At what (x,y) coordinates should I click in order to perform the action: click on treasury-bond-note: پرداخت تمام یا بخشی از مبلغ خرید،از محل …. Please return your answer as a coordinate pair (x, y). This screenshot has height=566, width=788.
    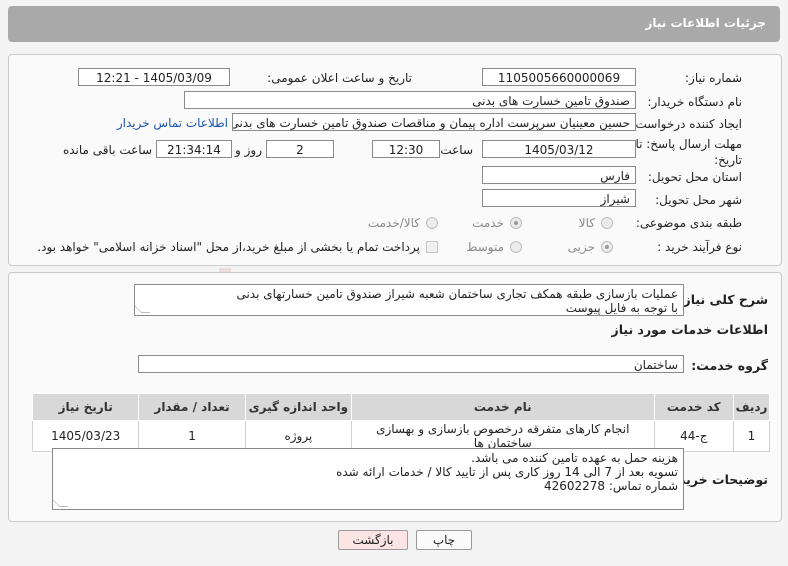
    Looking at the image, I should click on (228, 247).